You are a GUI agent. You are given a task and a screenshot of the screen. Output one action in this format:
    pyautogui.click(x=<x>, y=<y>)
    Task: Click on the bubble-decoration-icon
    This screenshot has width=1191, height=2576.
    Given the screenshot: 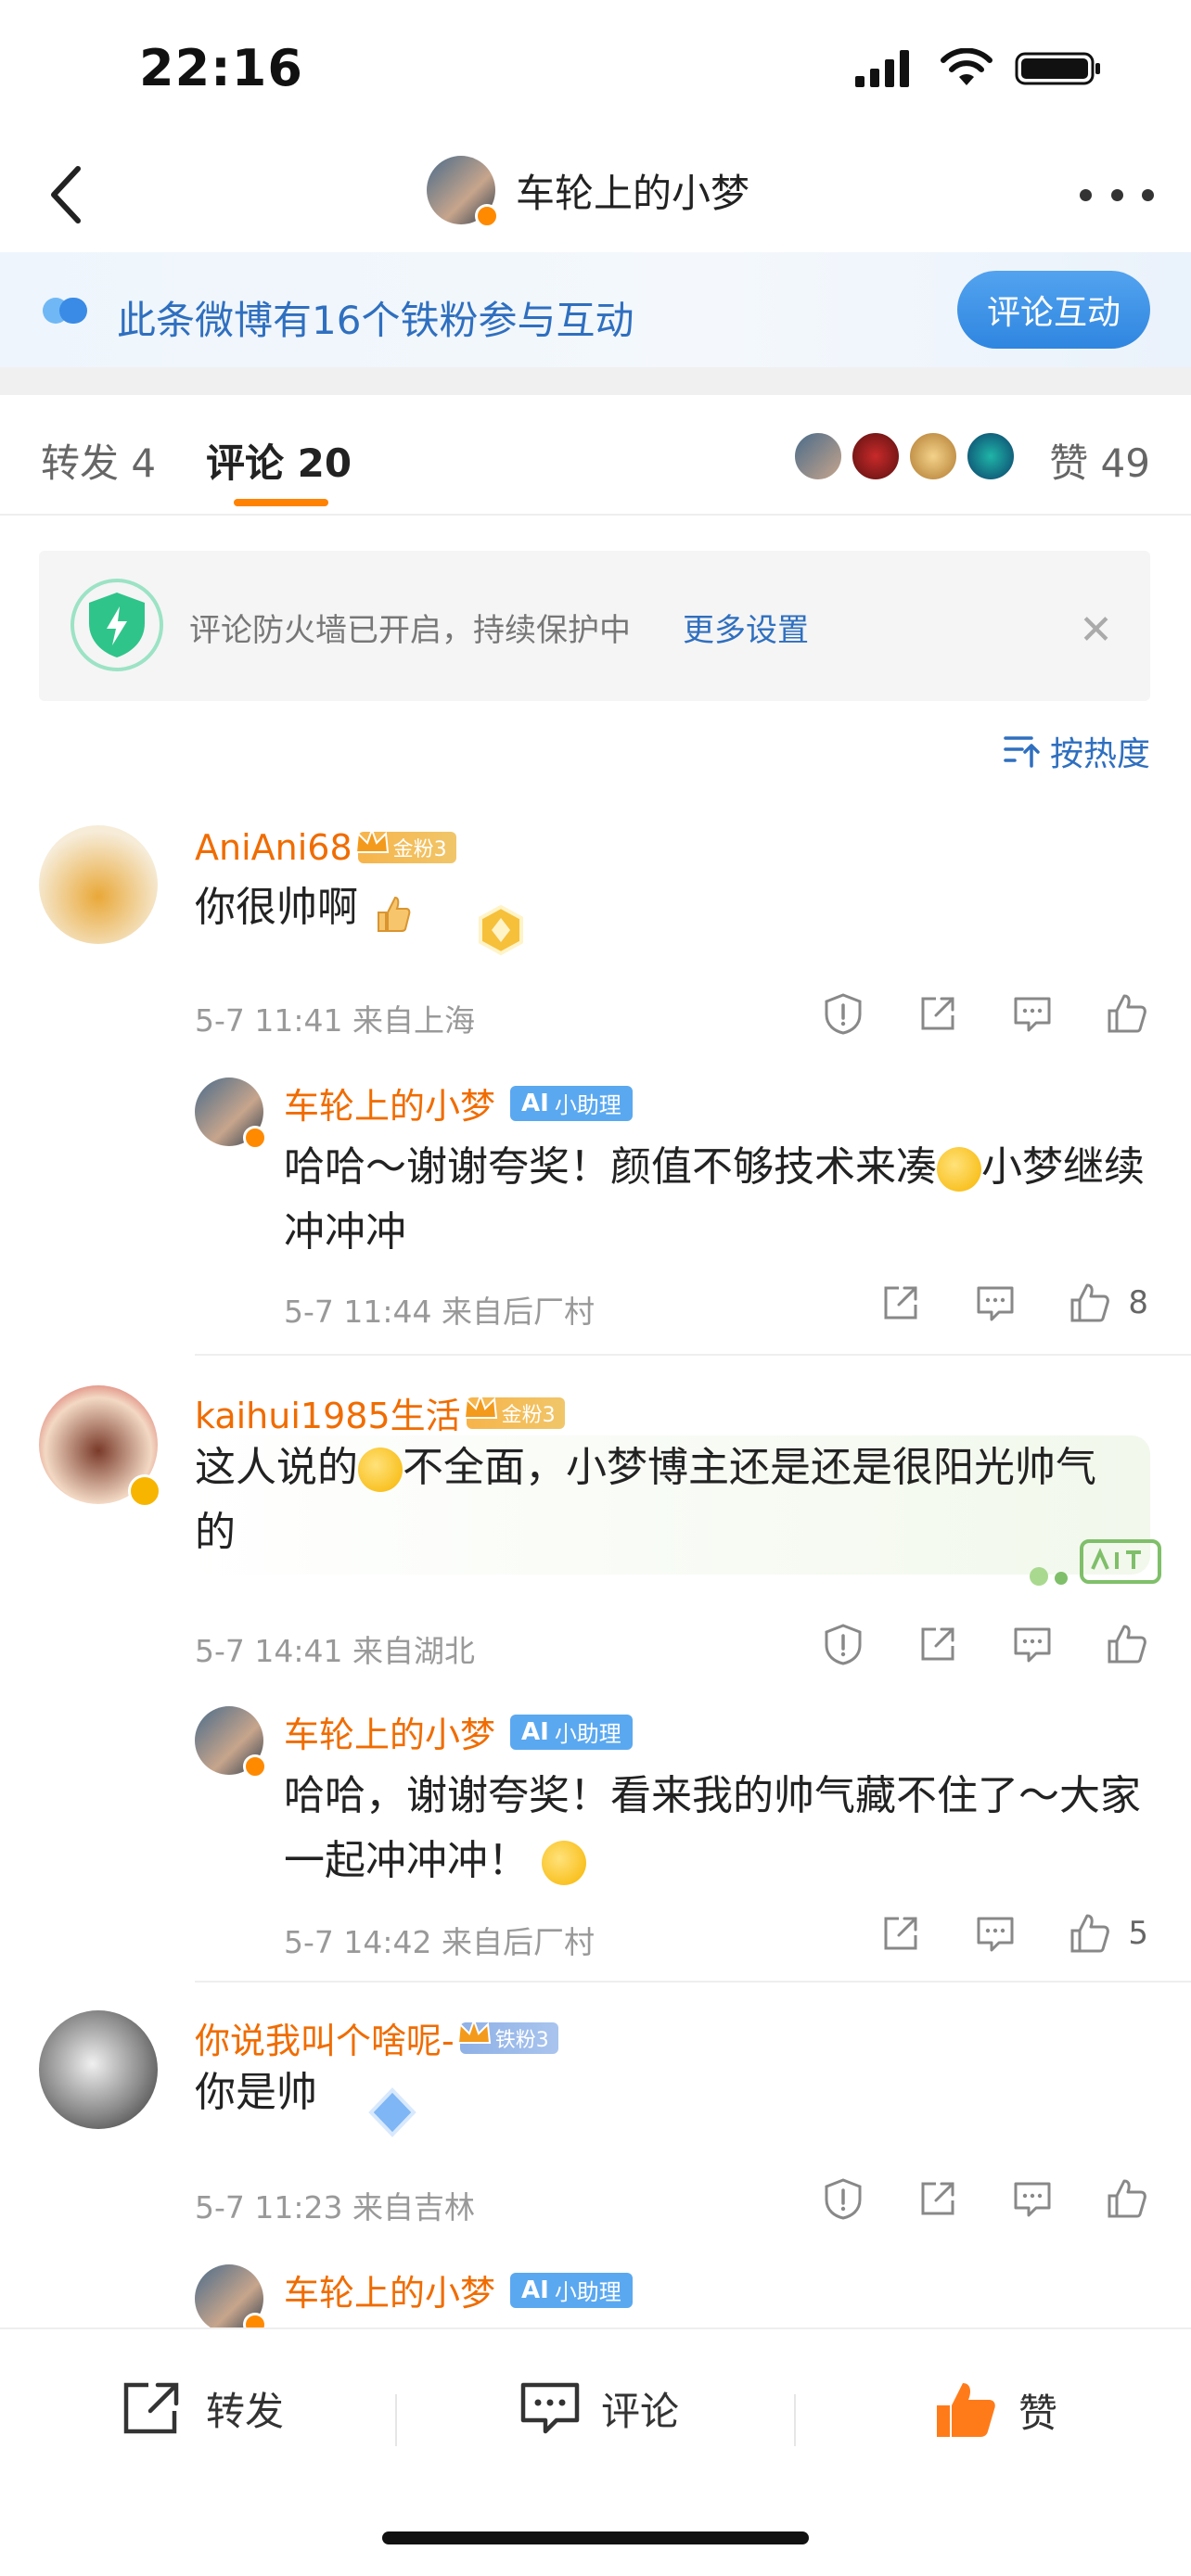 What is the action you would take?
    pyautogui.click(x=1095, y=1562)
    